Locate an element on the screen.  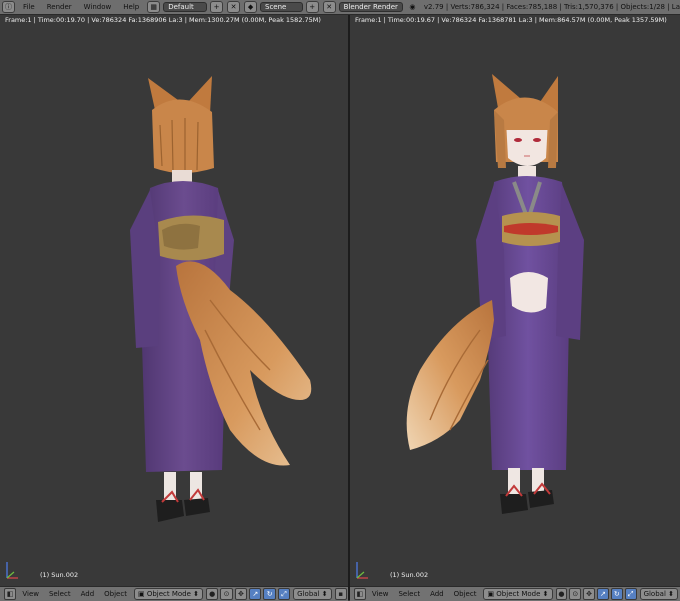
render-engine-select: Blender Render is located at coordinates (370, 7).